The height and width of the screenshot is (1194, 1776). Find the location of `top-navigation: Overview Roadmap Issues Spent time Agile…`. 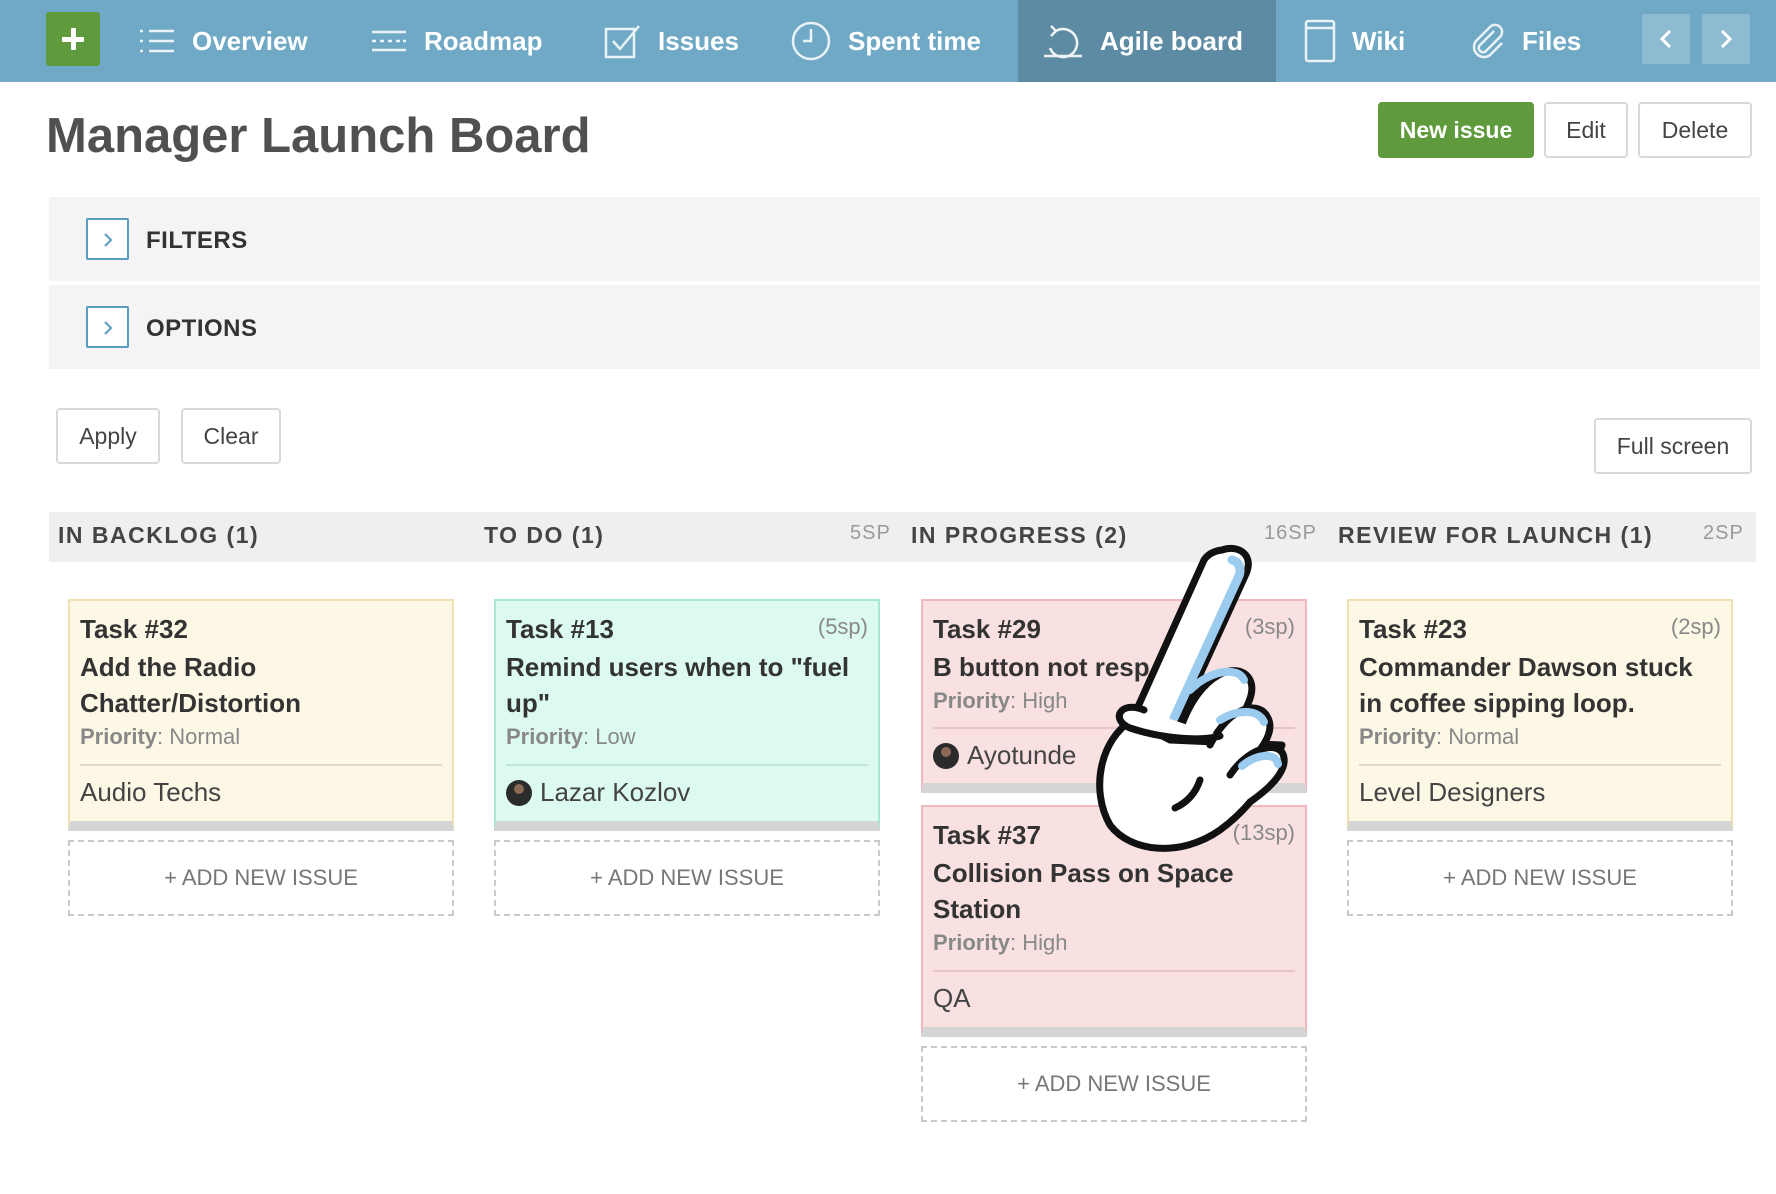

top-navigation: Overview Roadmap Issues Spent time Agile… is located at coordinates (888, 41).